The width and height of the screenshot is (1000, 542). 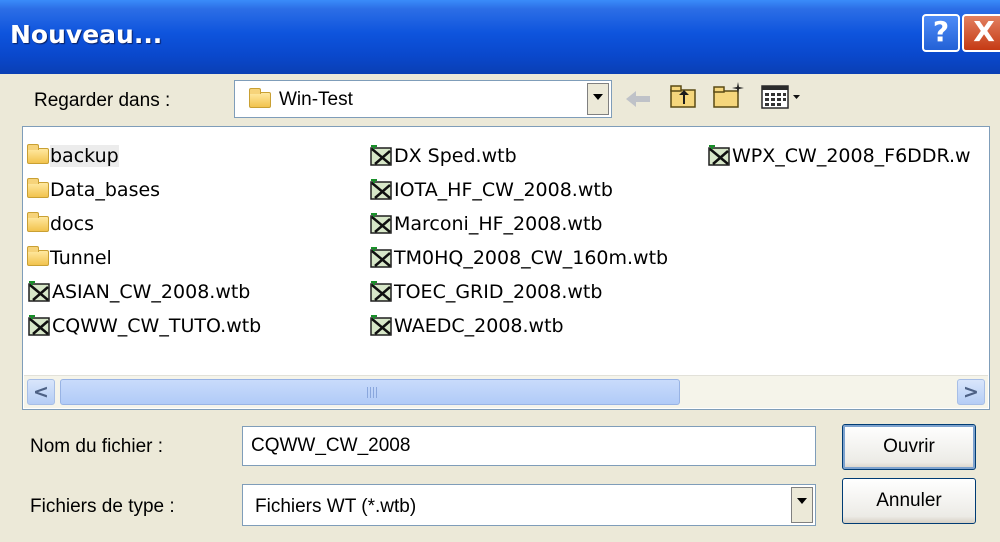 I want to click on look-in-value: Win-Test, so click(x=316, y=99).